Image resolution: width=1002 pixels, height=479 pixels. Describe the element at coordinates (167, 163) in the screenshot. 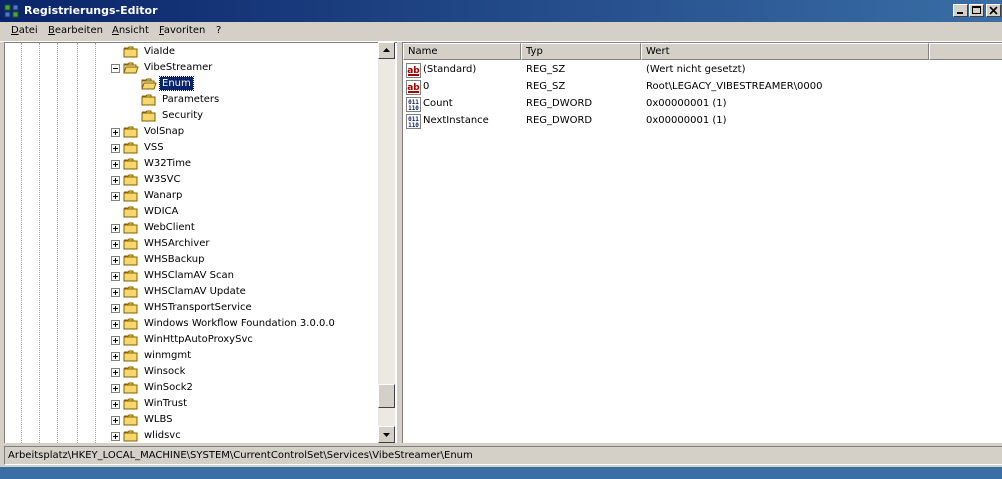

I see `tree-item-label: W32Time` at that location.